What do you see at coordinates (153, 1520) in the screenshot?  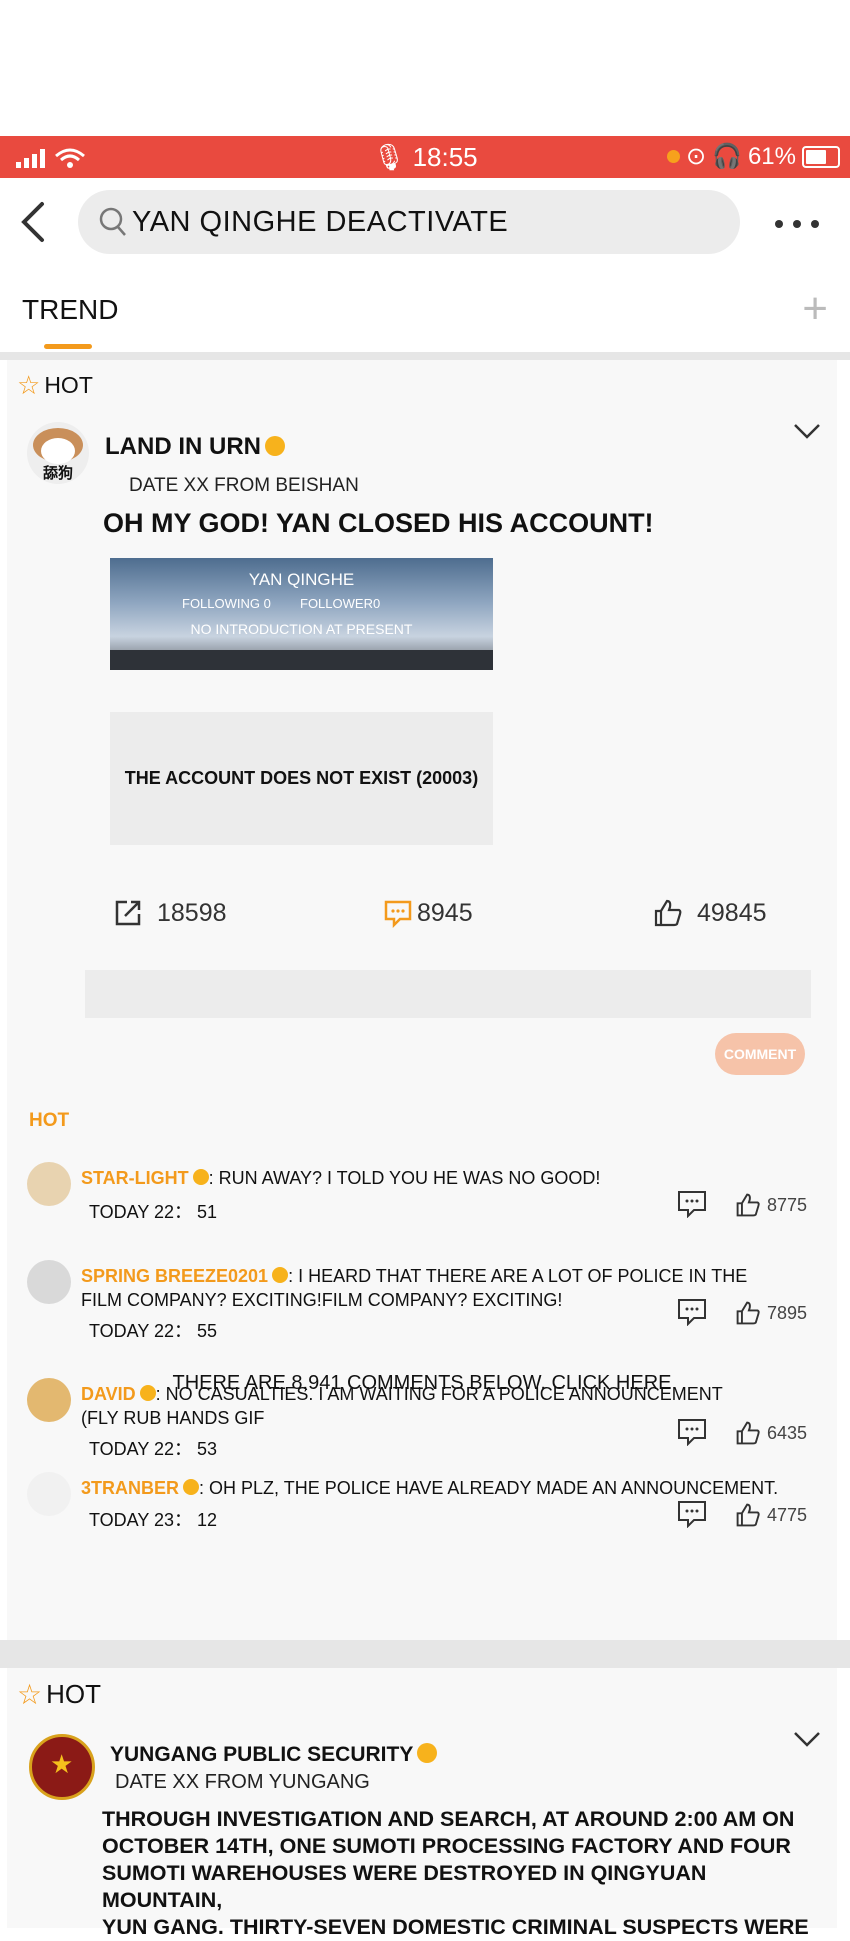 I see `comment-time: TODAY 23： 12` at bounding box center [153, 1520].